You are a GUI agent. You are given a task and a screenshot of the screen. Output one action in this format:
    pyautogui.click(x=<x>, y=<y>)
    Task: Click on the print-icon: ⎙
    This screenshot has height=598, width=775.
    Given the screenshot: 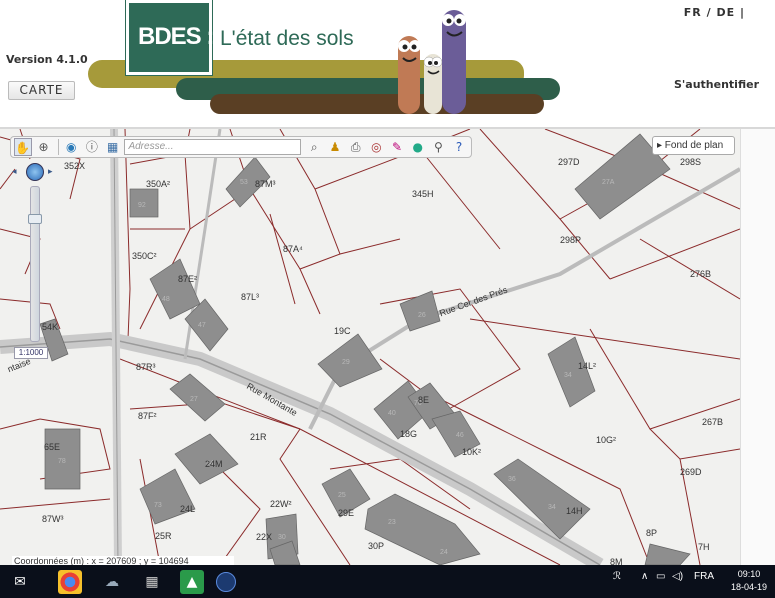 What is the action you would take?
    pyautogui.click(x=356, y=147)
    